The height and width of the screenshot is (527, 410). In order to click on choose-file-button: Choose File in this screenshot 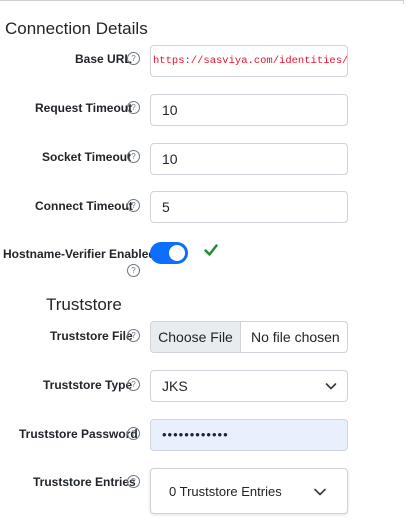, I will do `click(196, 337)`.